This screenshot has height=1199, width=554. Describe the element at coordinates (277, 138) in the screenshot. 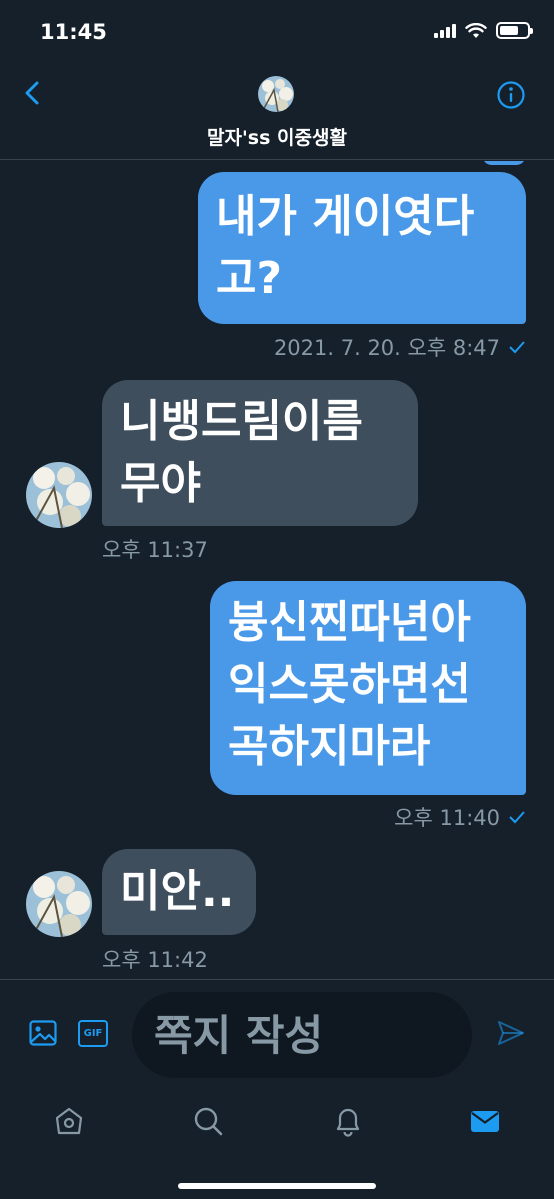

I see `conversation-title: 말자'ss 이중생활` at that location.